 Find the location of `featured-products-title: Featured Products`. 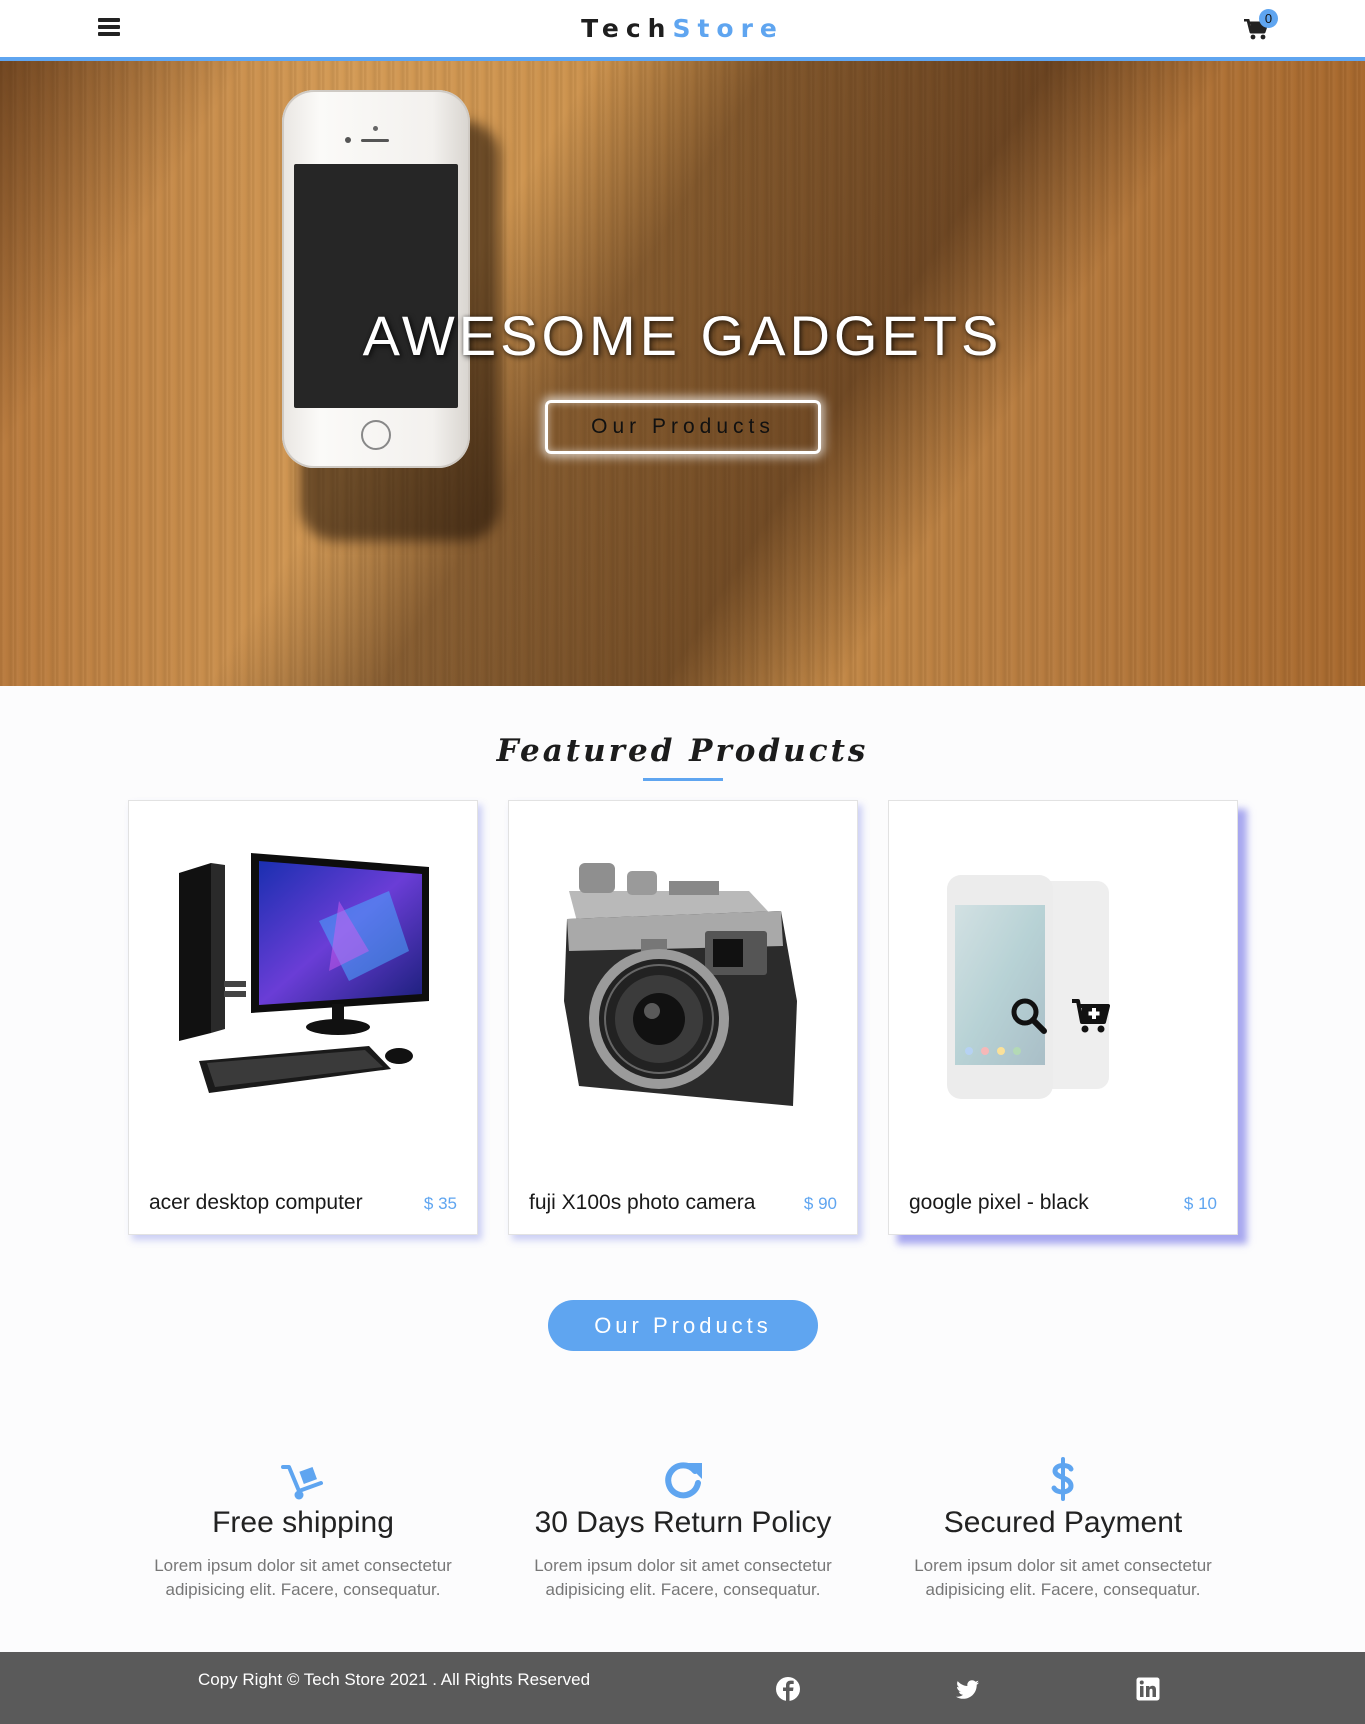

featured-products-title: Featured Products is located at coordinates (682, 751).